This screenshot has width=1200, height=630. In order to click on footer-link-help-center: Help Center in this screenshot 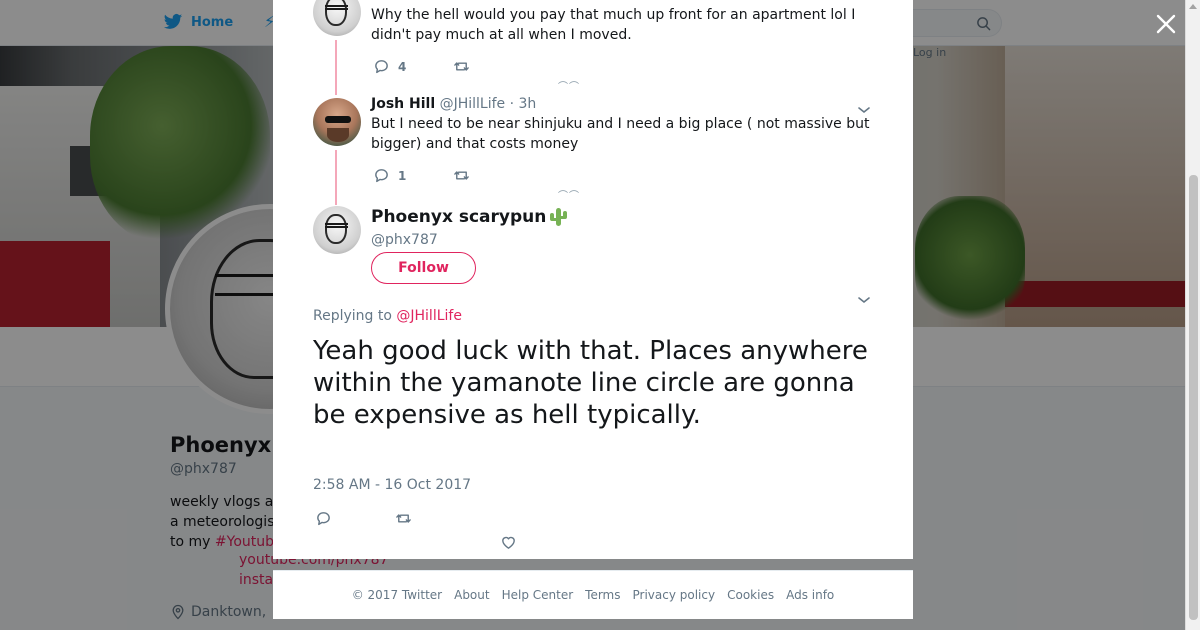, I will do `click(538, 595)`.